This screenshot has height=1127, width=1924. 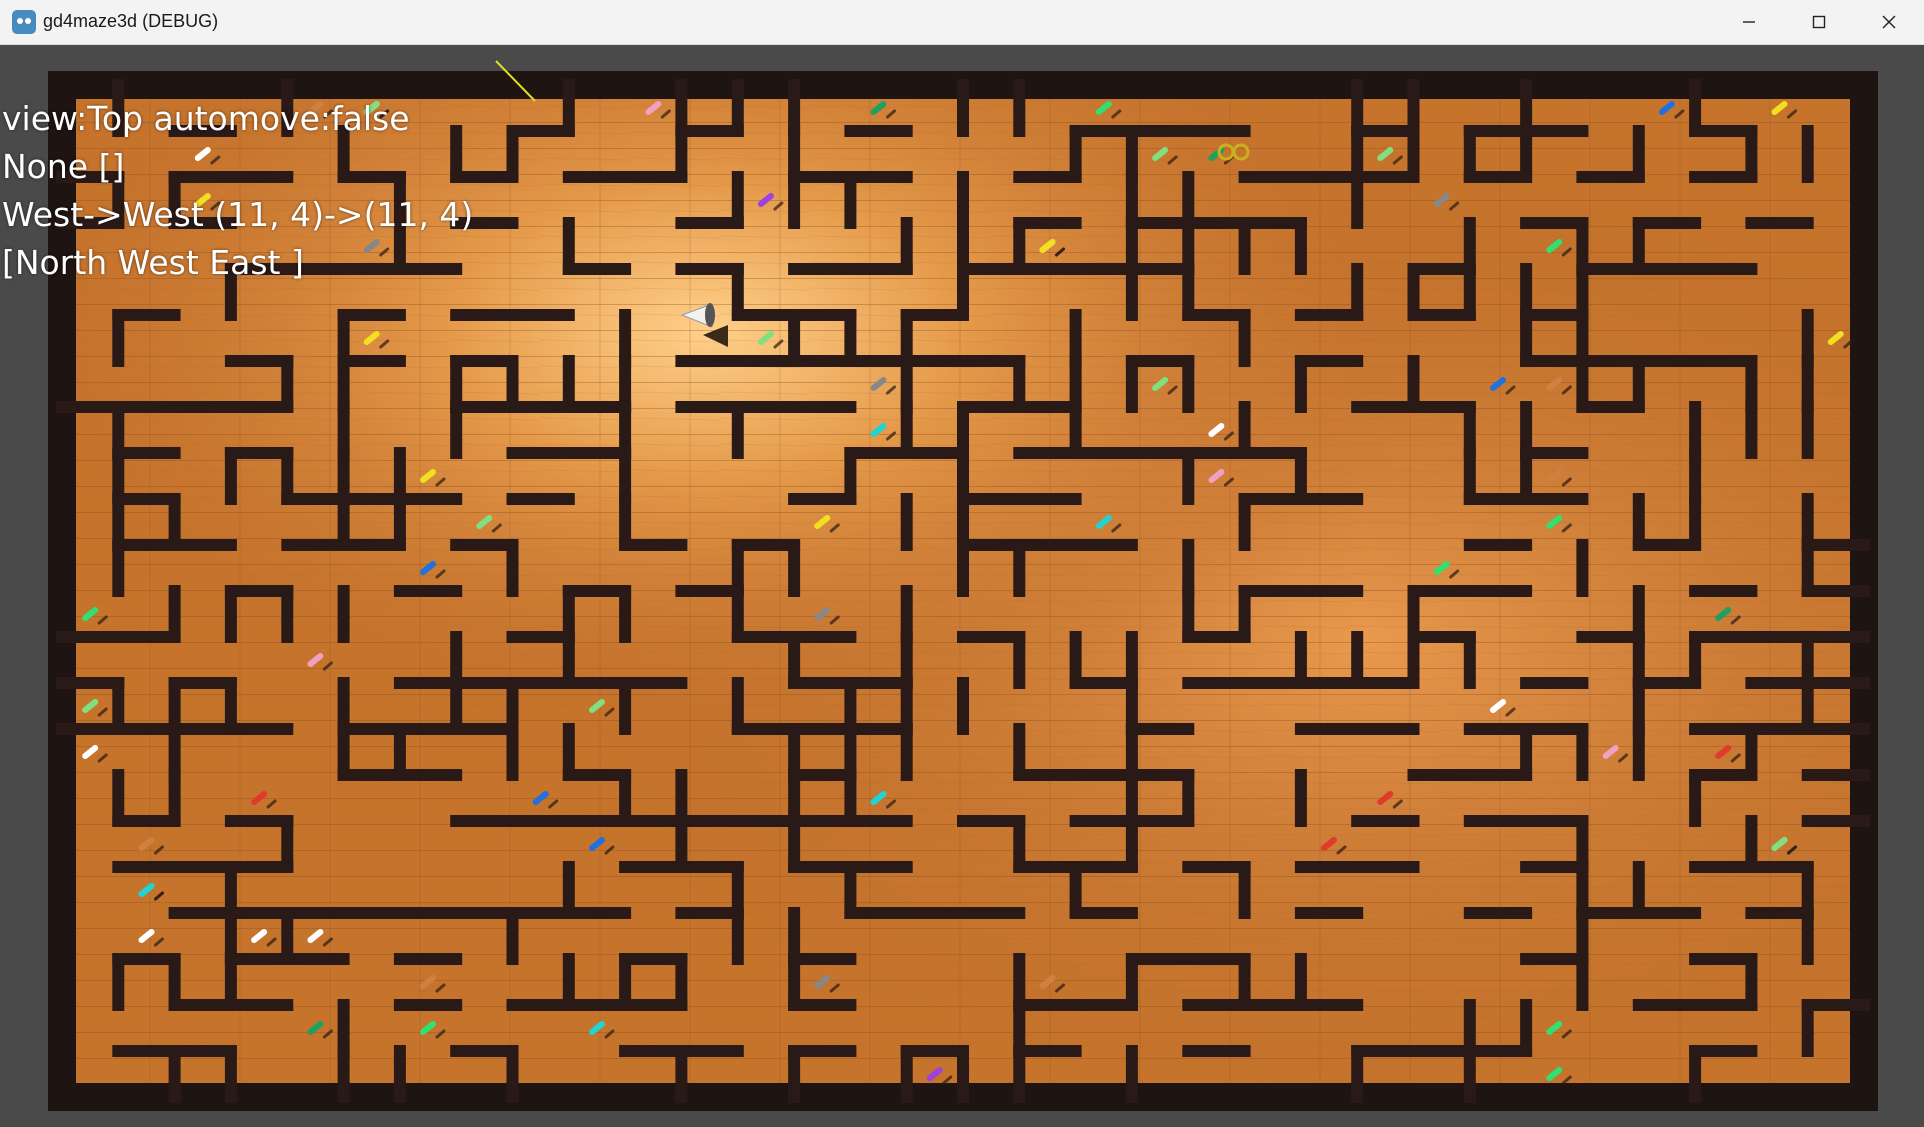 I want to click on minimize-icon, so click(x=1749, y=22).